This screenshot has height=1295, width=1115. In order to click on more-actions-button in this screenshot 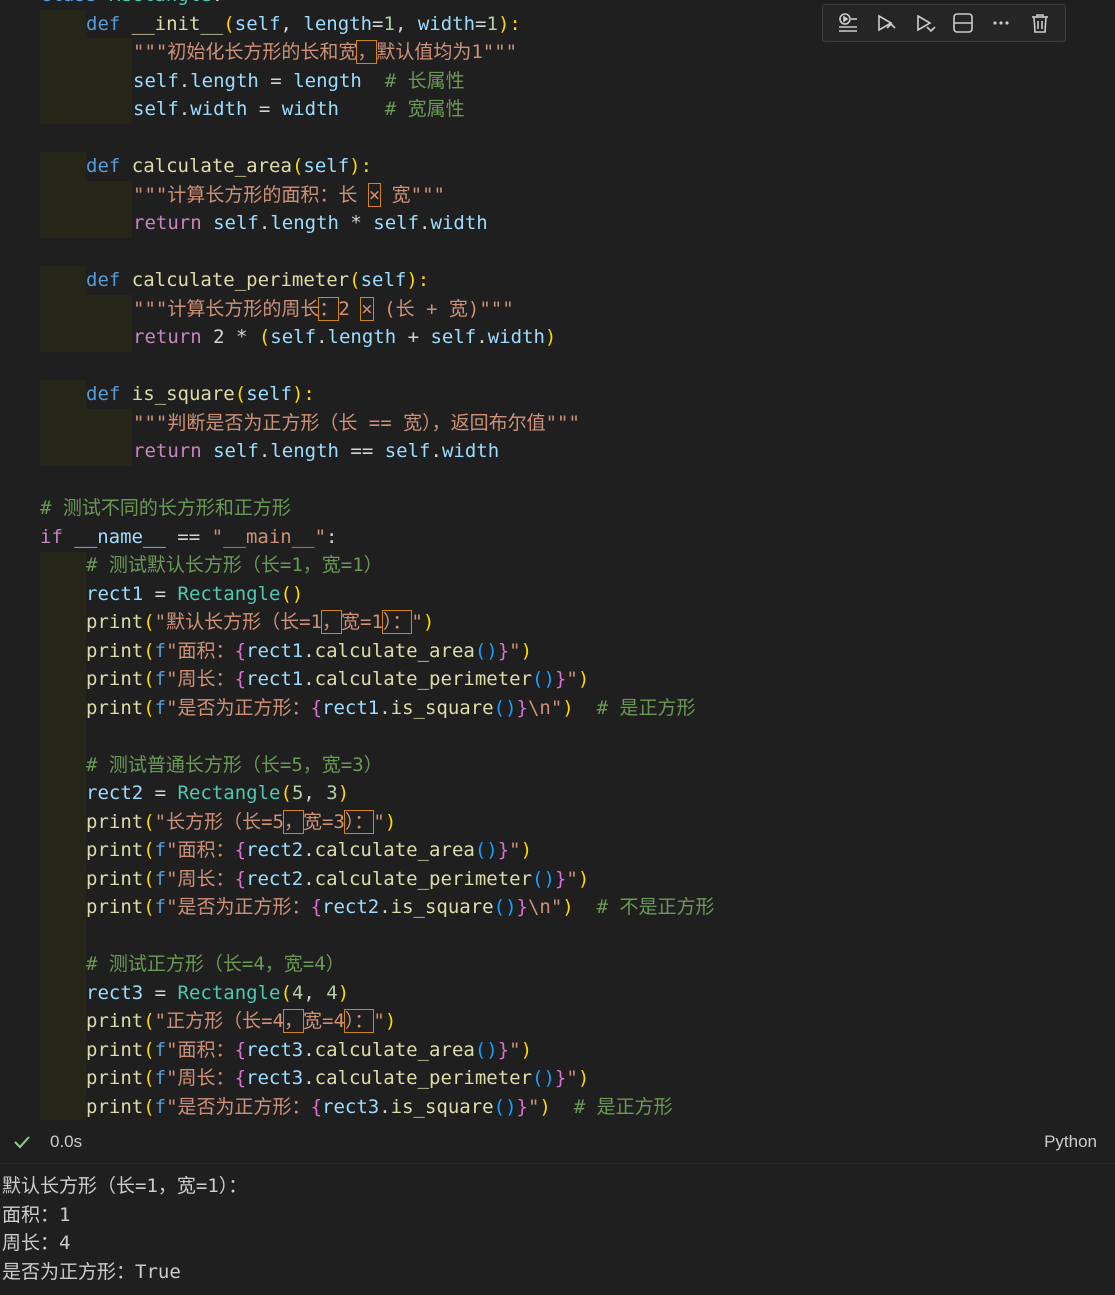, I will do `click(1001, 23)`.